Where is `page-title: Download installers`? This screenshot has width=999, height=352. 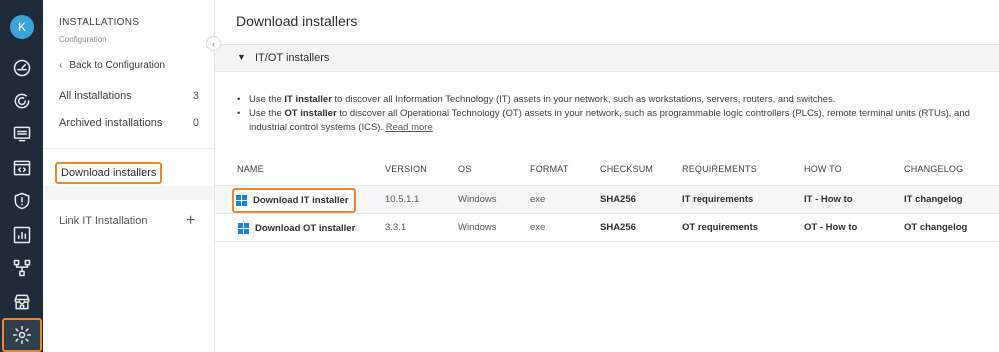
page-title: Download installers is located at coordinates (297, 21).